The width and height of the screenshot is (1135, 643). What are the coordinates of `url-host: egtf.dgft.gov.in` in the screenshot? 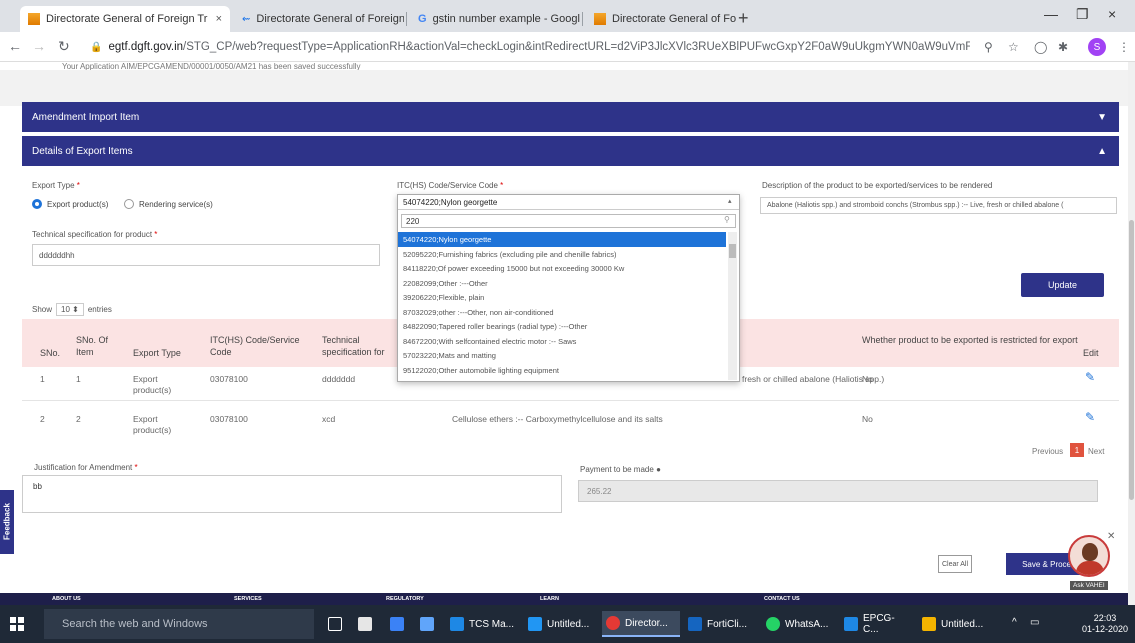 It's located at (146, 47).